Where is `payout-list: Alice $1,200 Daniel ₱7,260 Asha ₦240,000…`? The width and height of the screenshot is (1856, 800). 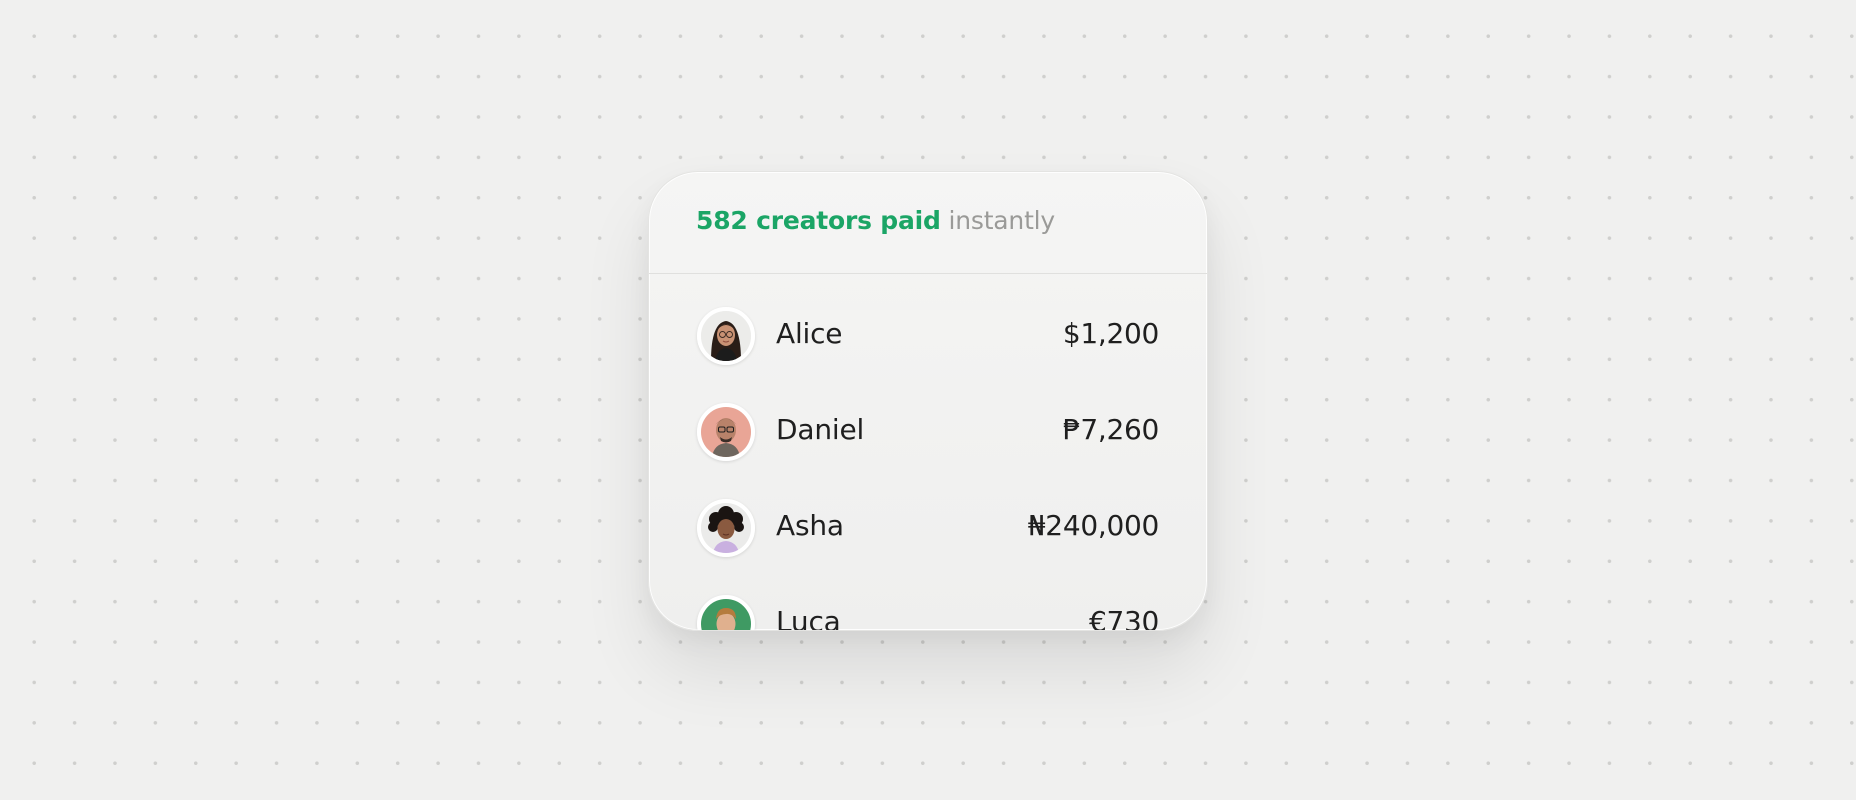
payout-list: Alice $1,200 Daniel ₱7,260 Asha ₦240,000… is located at coordinates (928, 452).